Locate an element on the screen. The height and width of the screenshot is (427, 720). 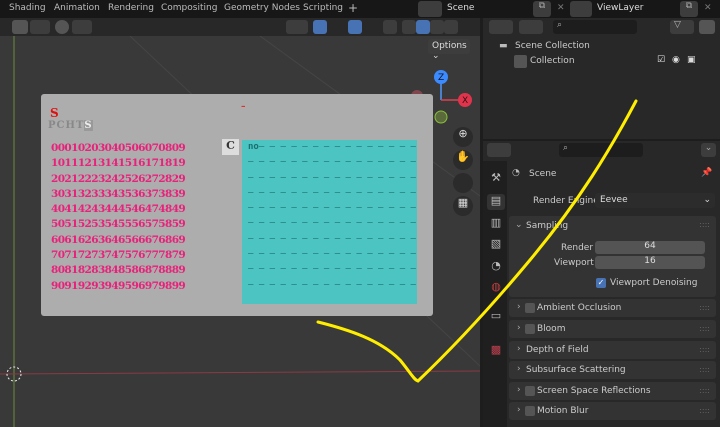
section-motion-blur: › Motion Blur:::: is located at coordinates (612, 411).